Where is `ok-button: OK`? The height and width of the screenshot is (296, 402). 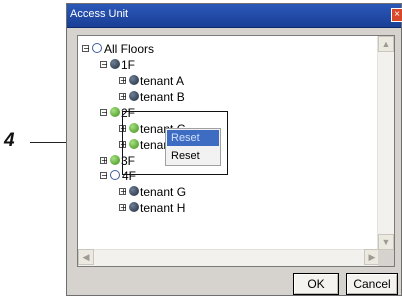
ok-button: OK is located at coordinates (316, 284).